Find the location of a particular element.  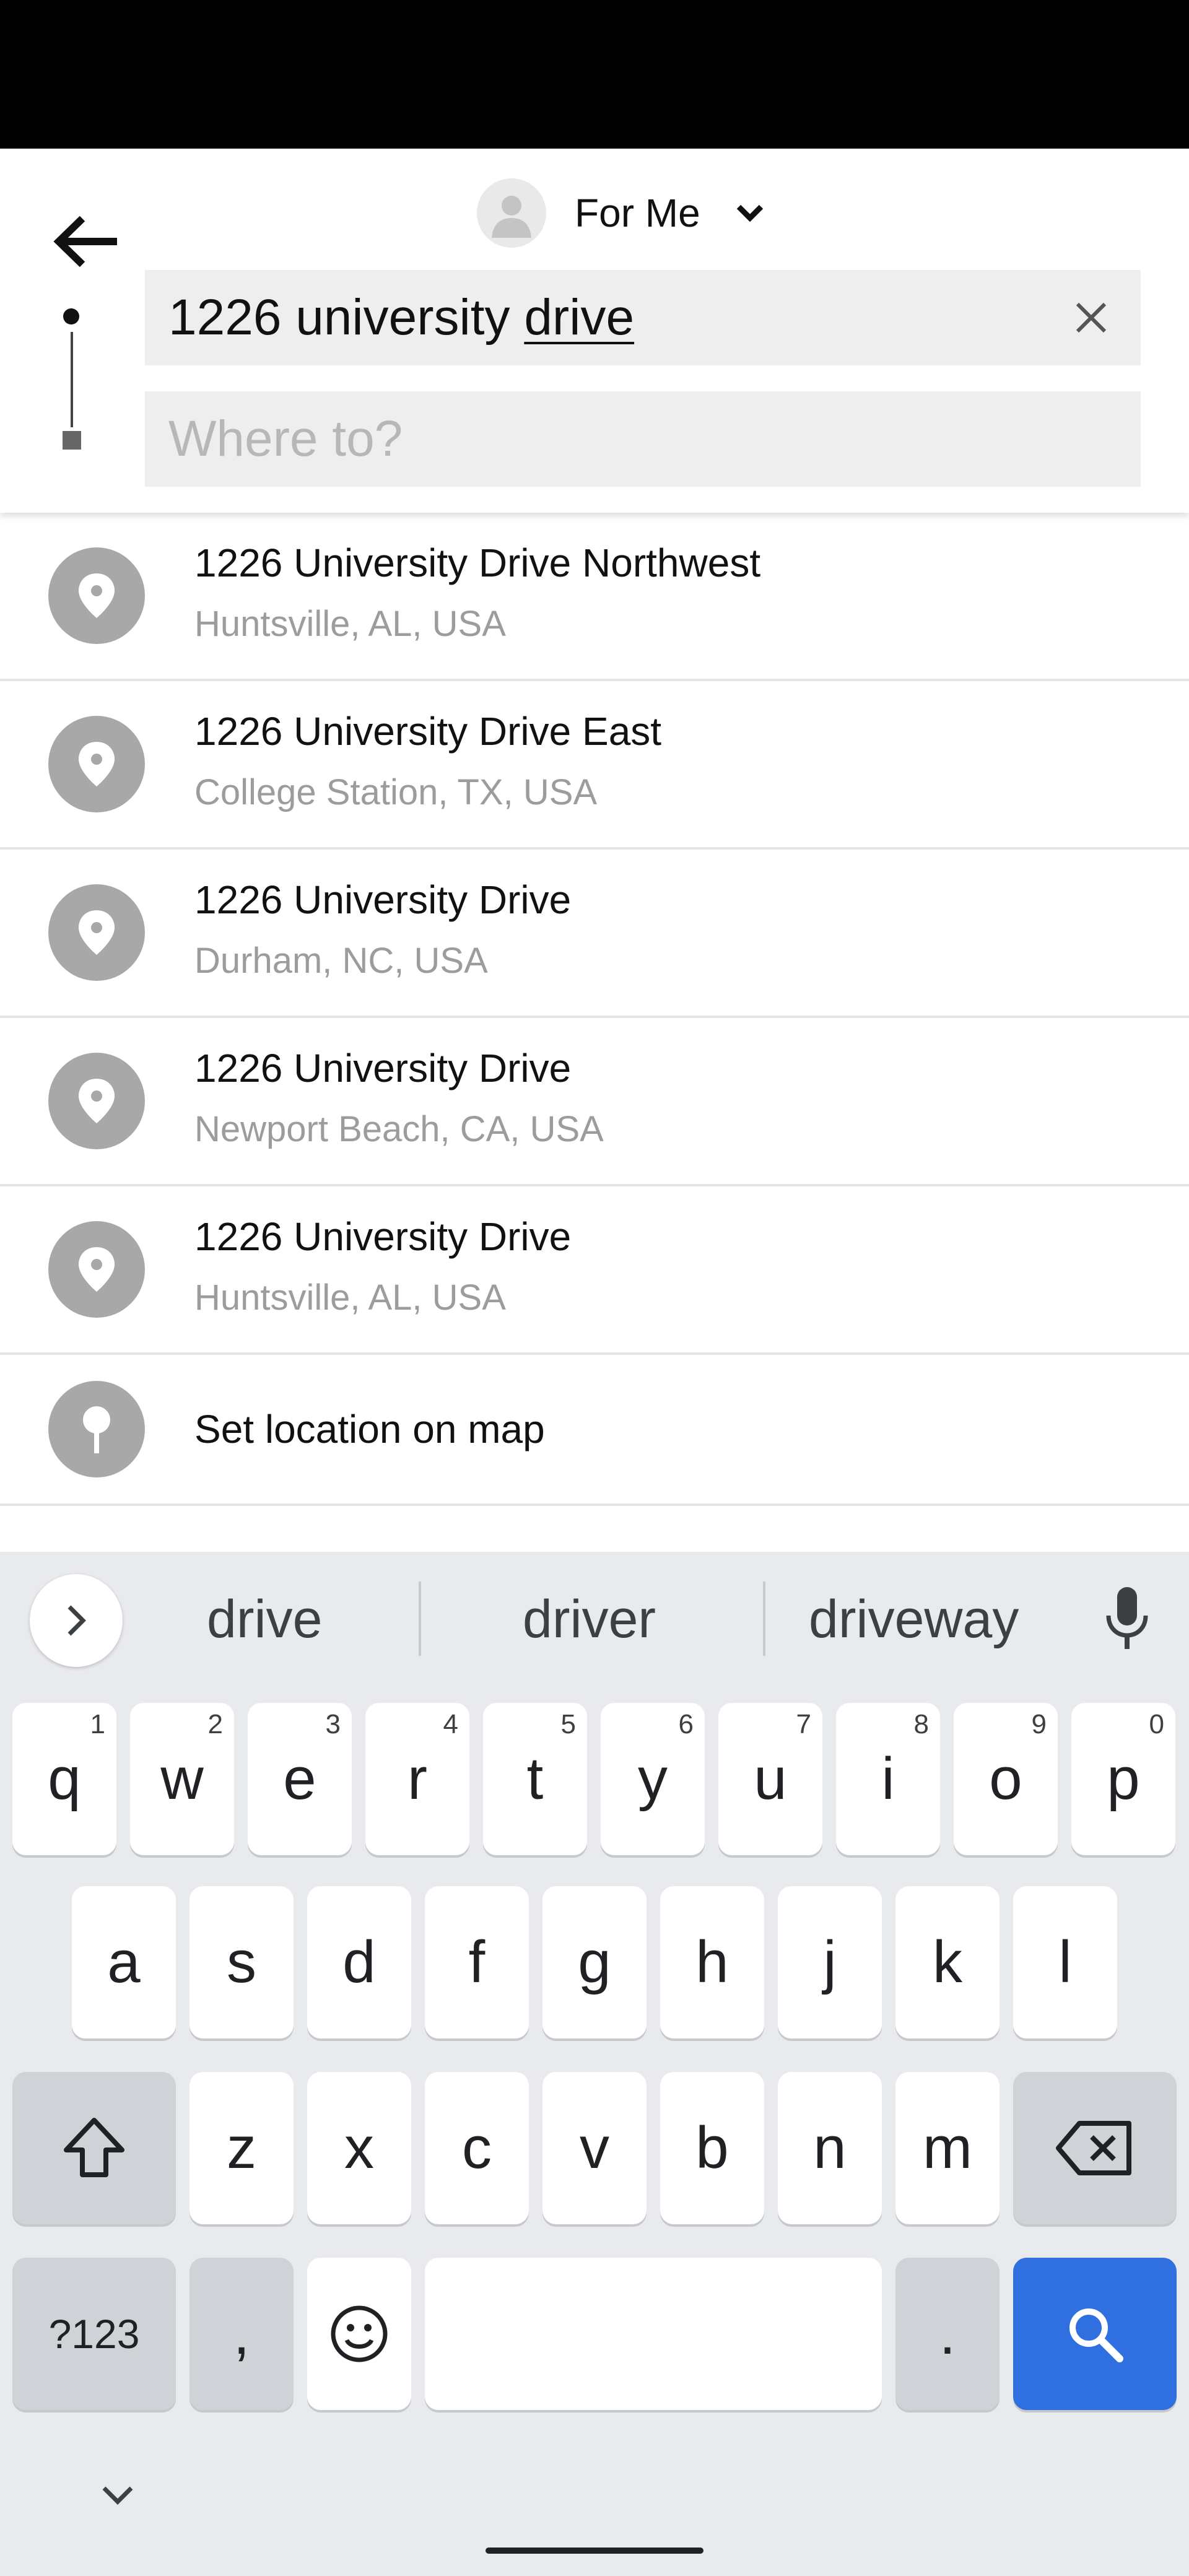

keyboard-hide-icon is located at coordinates (117, 2495).